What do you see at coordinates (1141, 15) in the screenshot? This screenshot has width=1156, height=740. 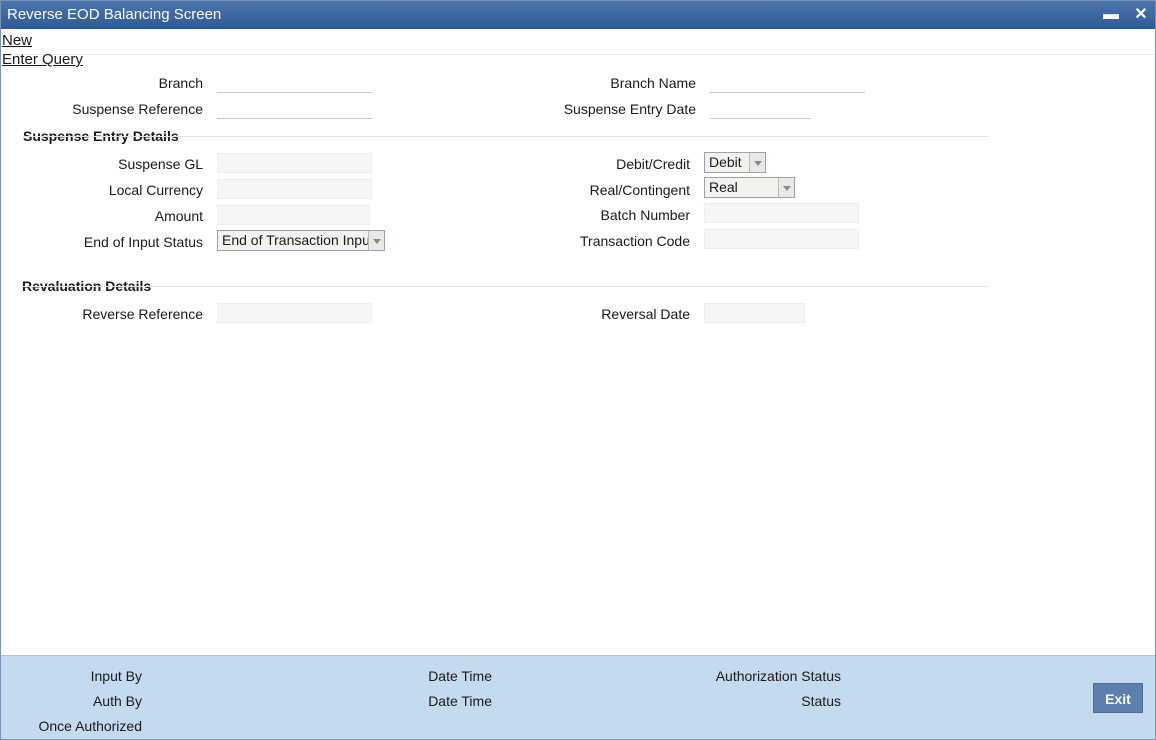 I see `close-icon: ✕` at bounding box center [1141, 15].